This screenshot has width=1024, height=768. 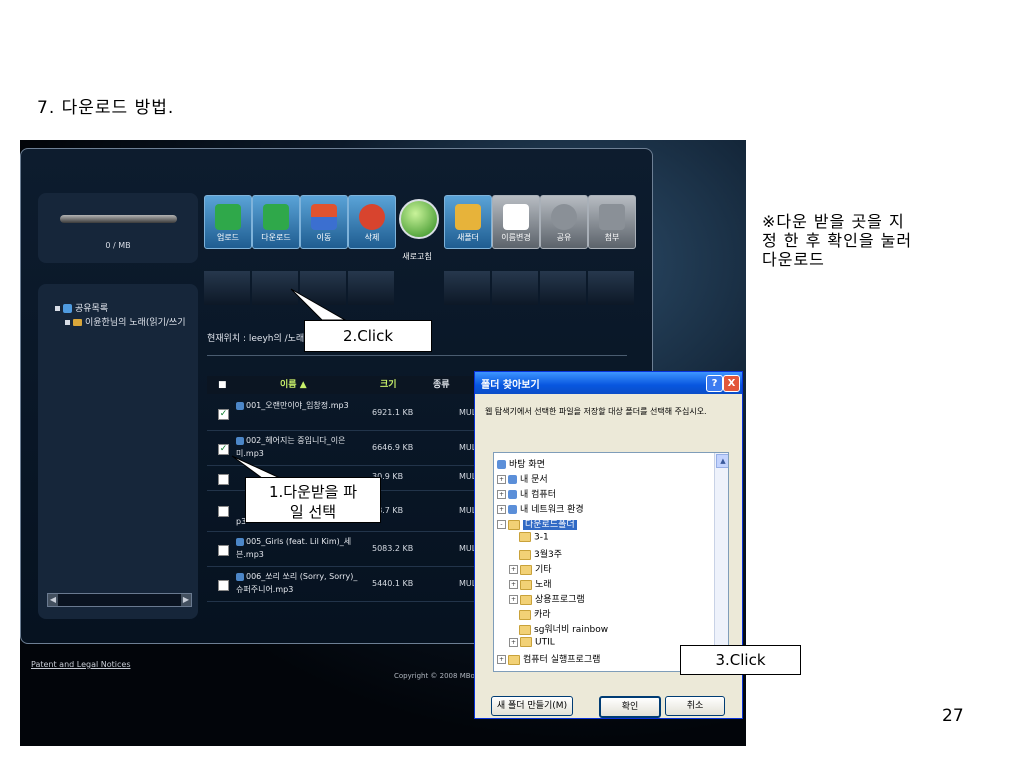 I want to click on tree-item-my-documents: + 내 문서, so click(x=522, y=478).